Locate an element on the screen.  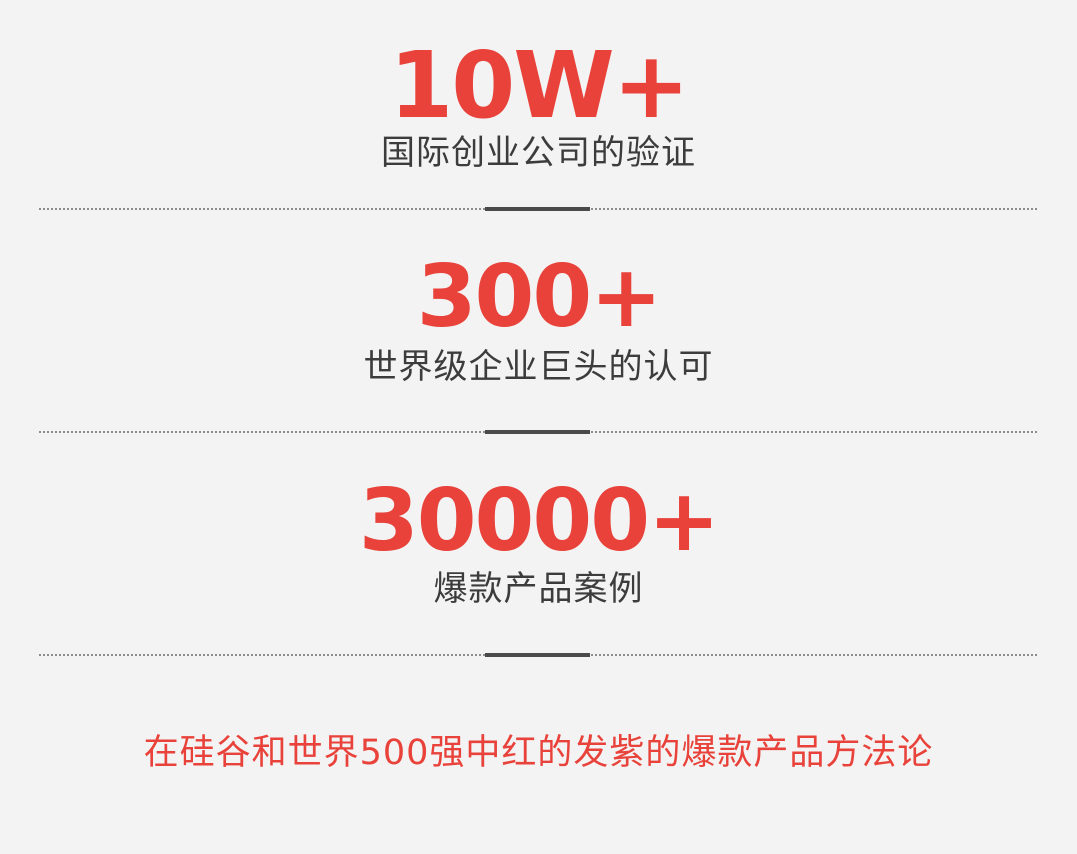
stat-number: 30000+ is located at coordinates (539, 521).